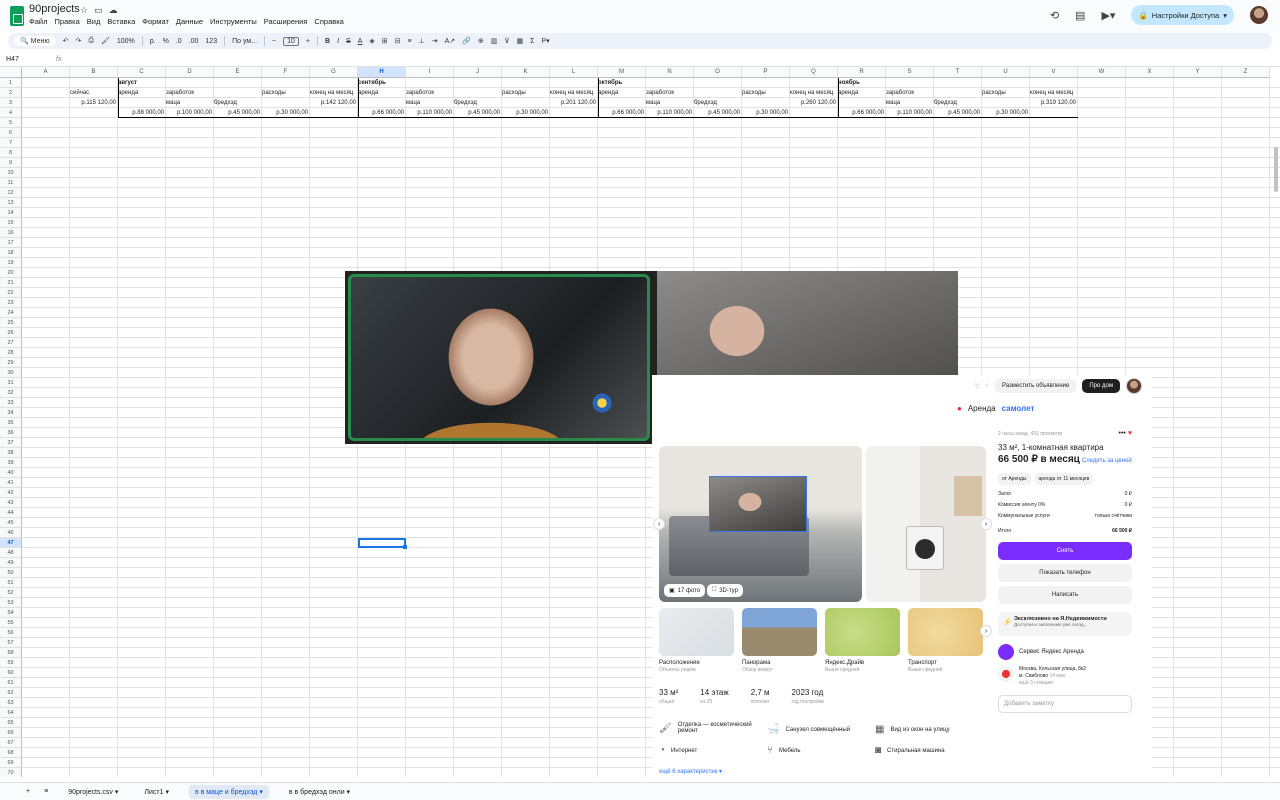  Describe the element at coordinates (11, 393) in the screenshot. I see `row-header: 32` at that location.